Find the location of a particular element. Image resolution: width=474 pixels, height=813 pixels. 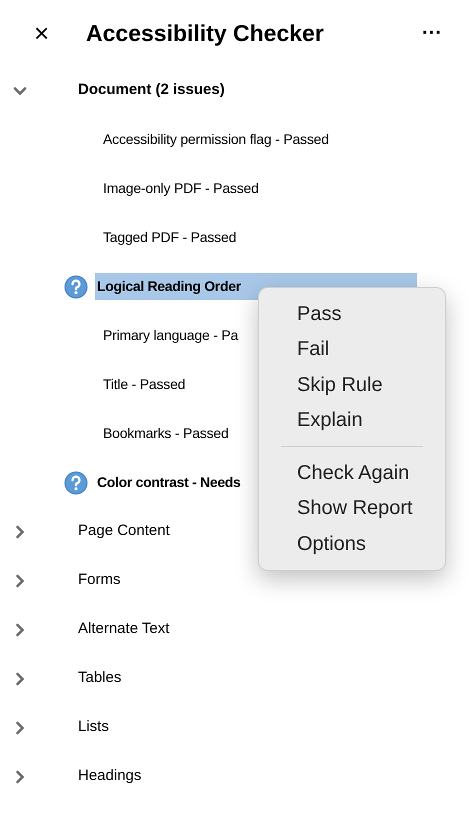

section-label: Lists is located at coordinates (93, 727).